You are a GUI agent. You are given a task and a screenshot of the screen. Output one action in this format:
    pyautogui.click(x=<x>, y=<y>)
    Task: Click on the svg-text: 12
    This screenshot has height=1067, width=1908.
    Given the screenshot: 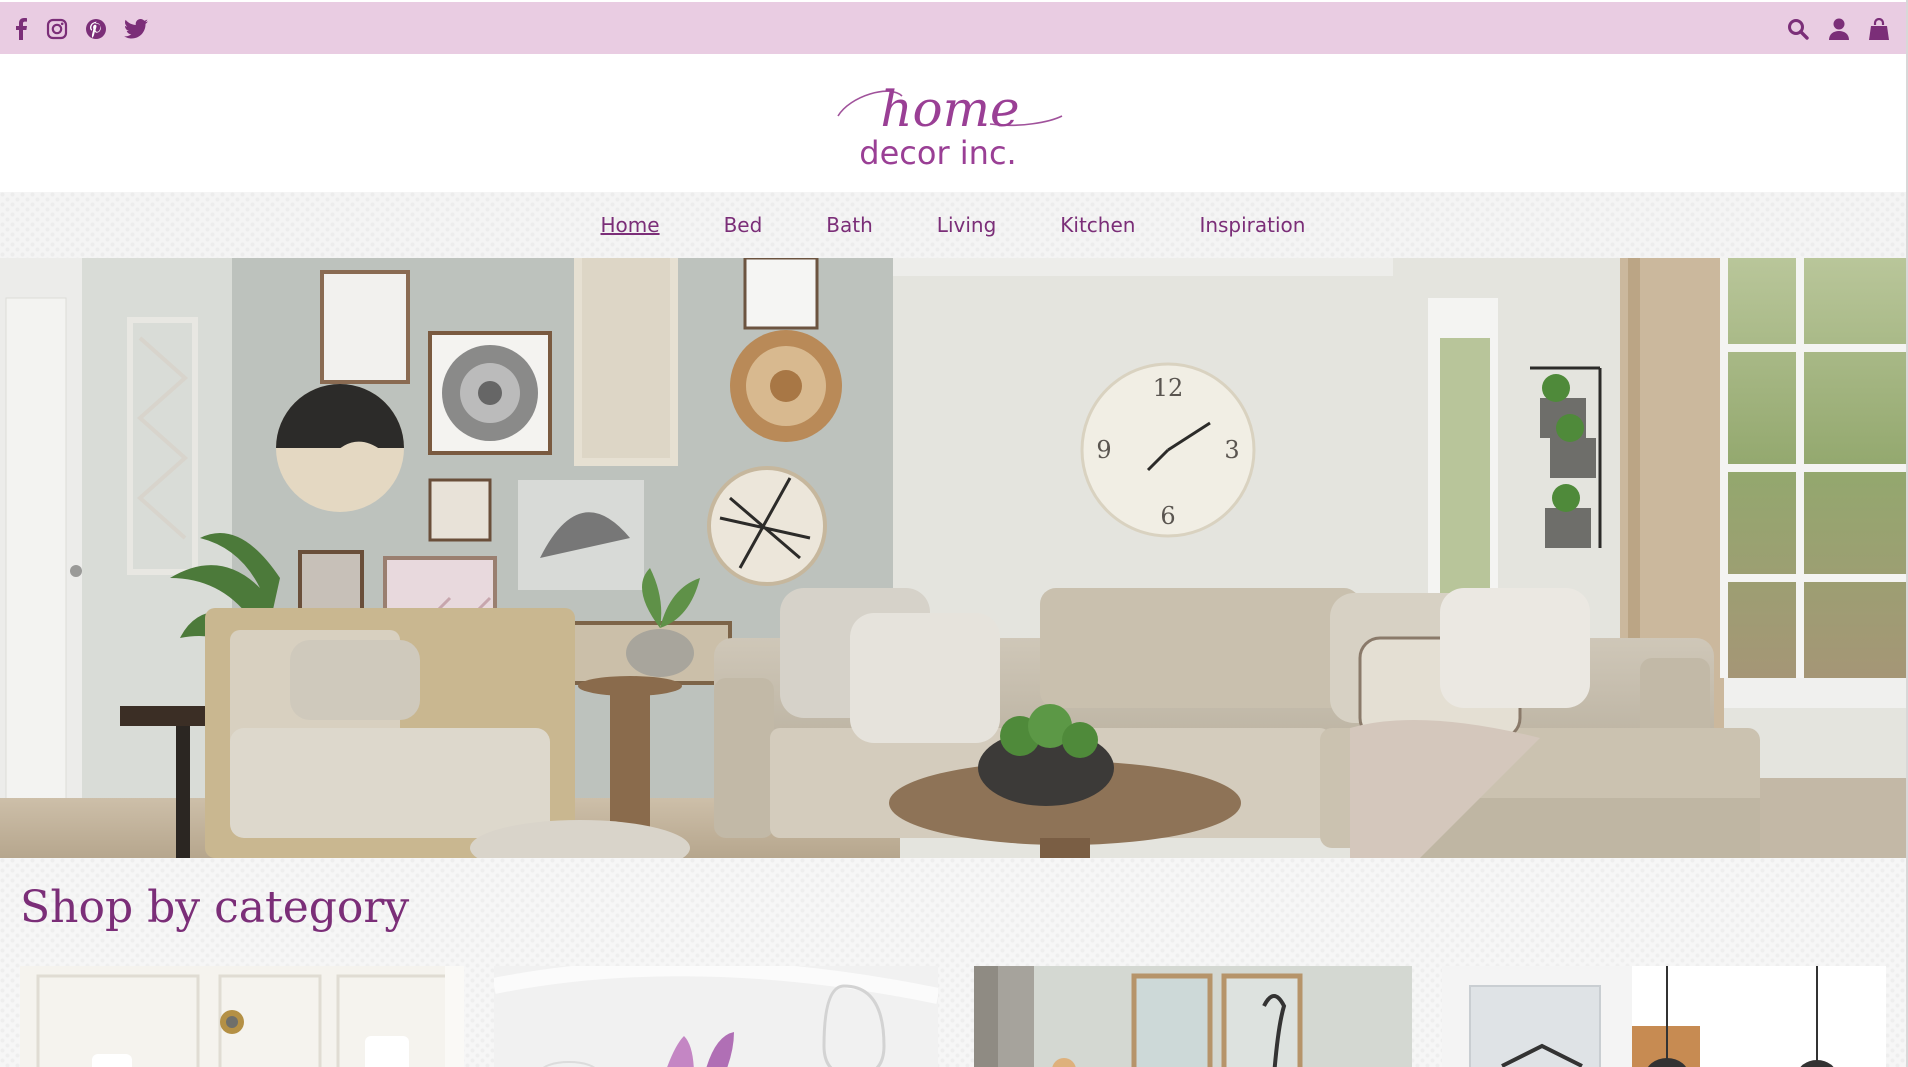 What is the action you would take?
    pyautogui.click(x=1168, y=388)
    